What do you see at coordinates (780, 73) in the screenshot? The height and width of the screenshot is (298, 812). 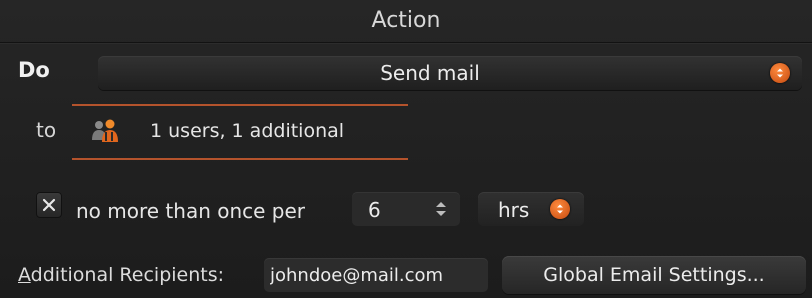 I see `up-down-stepper-icon` at bounding box center [780, 73].